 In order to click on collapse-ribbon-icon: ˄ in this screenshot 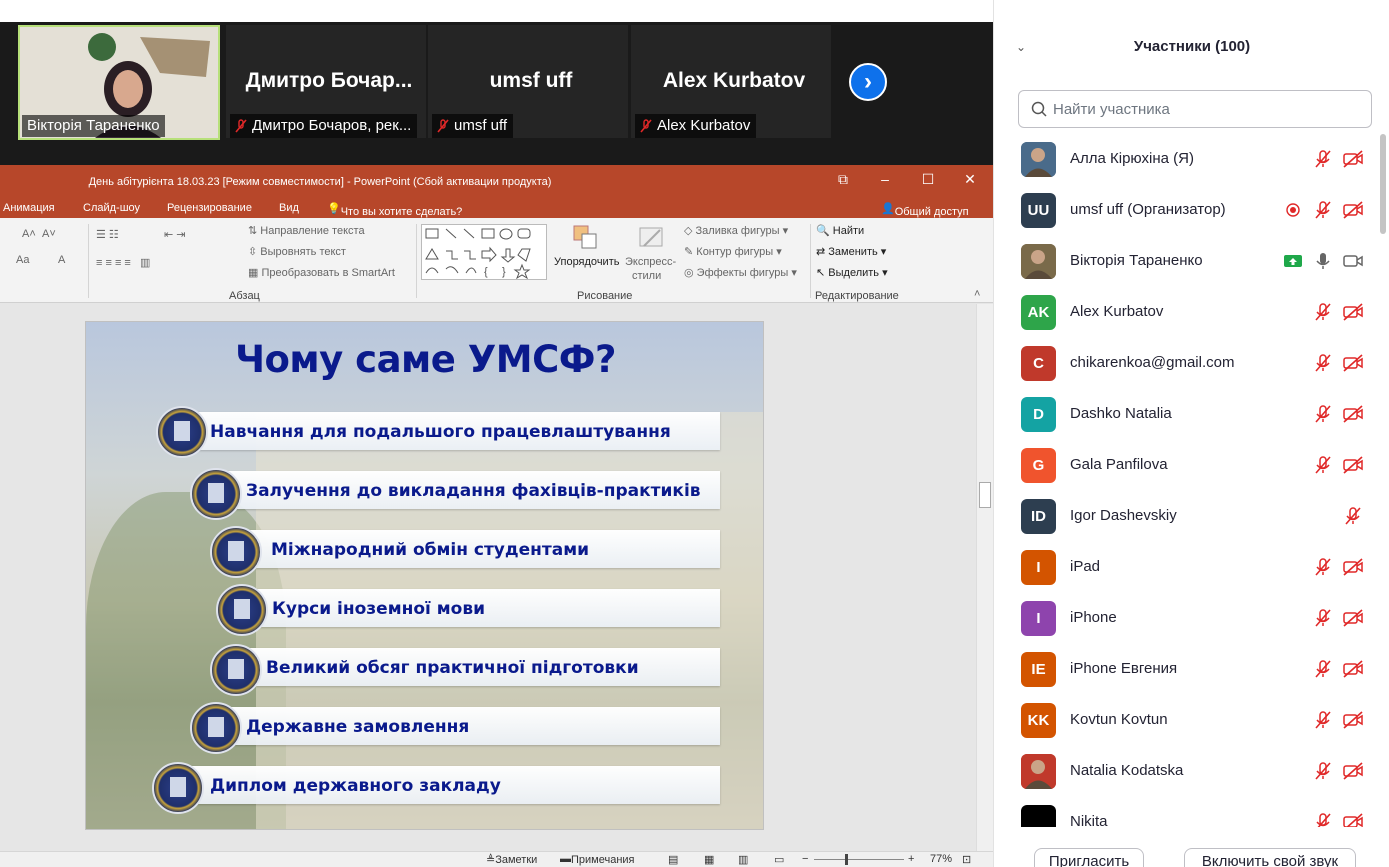, I will do `click(977, 294)`.